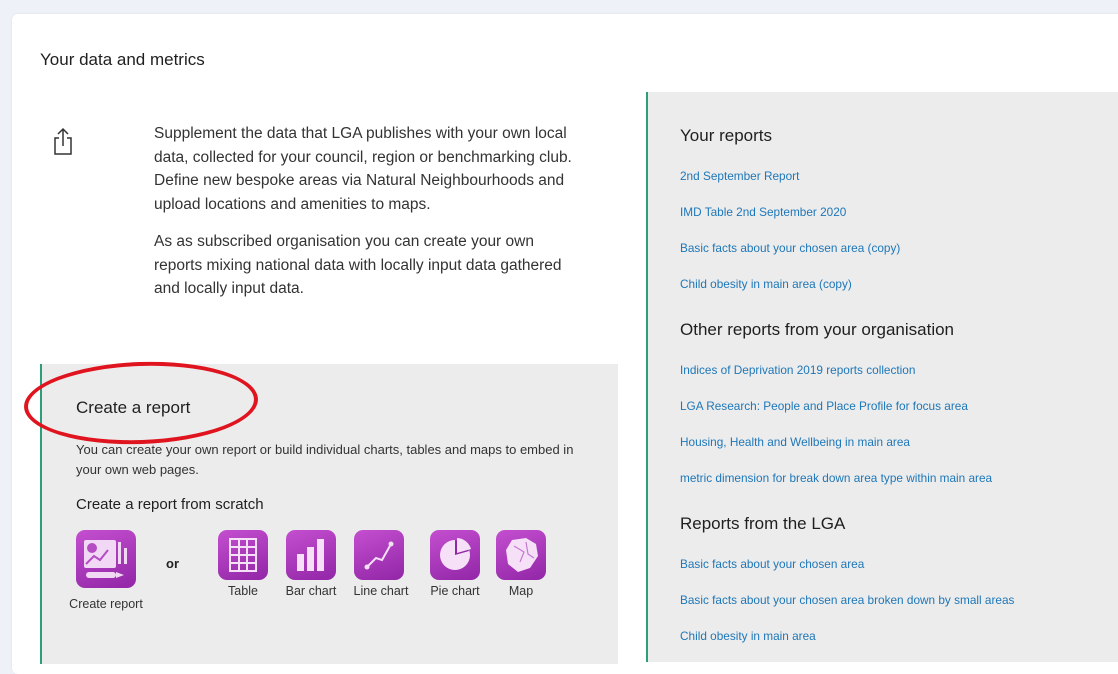 The height and width of the screenshot is (674, 1118). I want to click on table-button, so click(243, 555).